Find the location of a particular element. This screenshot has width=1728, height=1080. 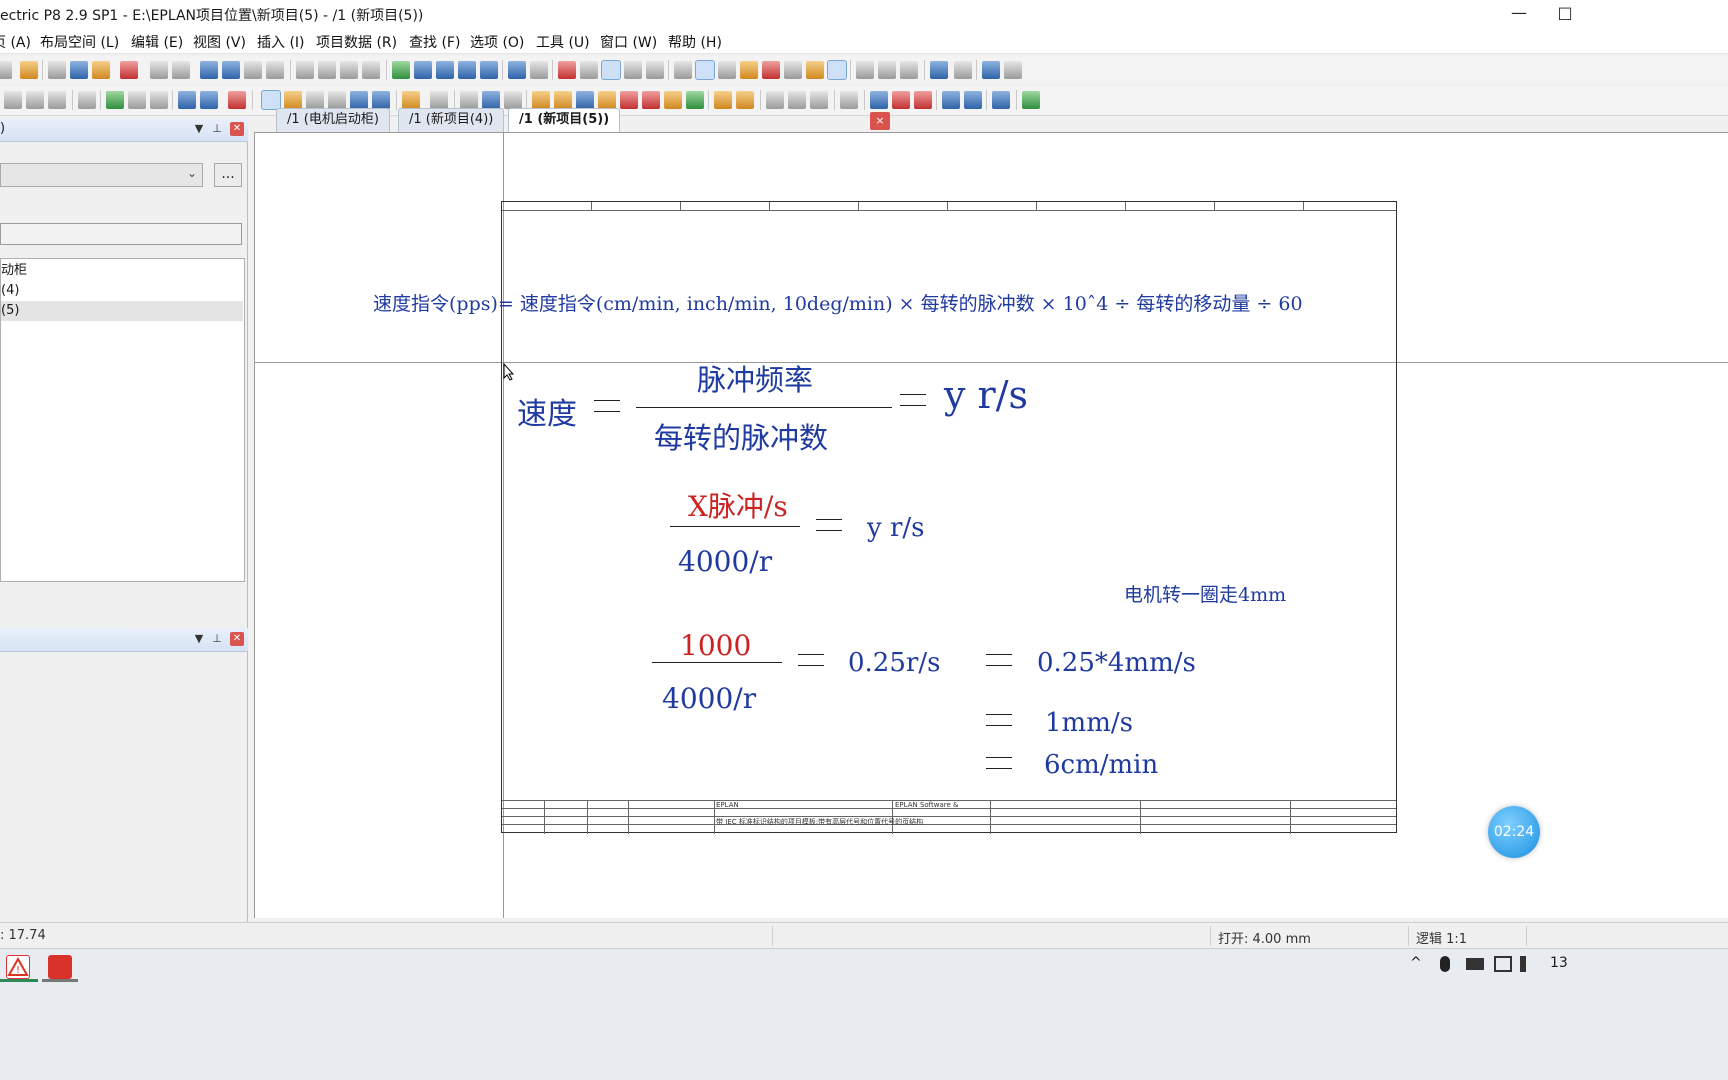

menu-page: 页 (A) is located at coordinates (15, 42).